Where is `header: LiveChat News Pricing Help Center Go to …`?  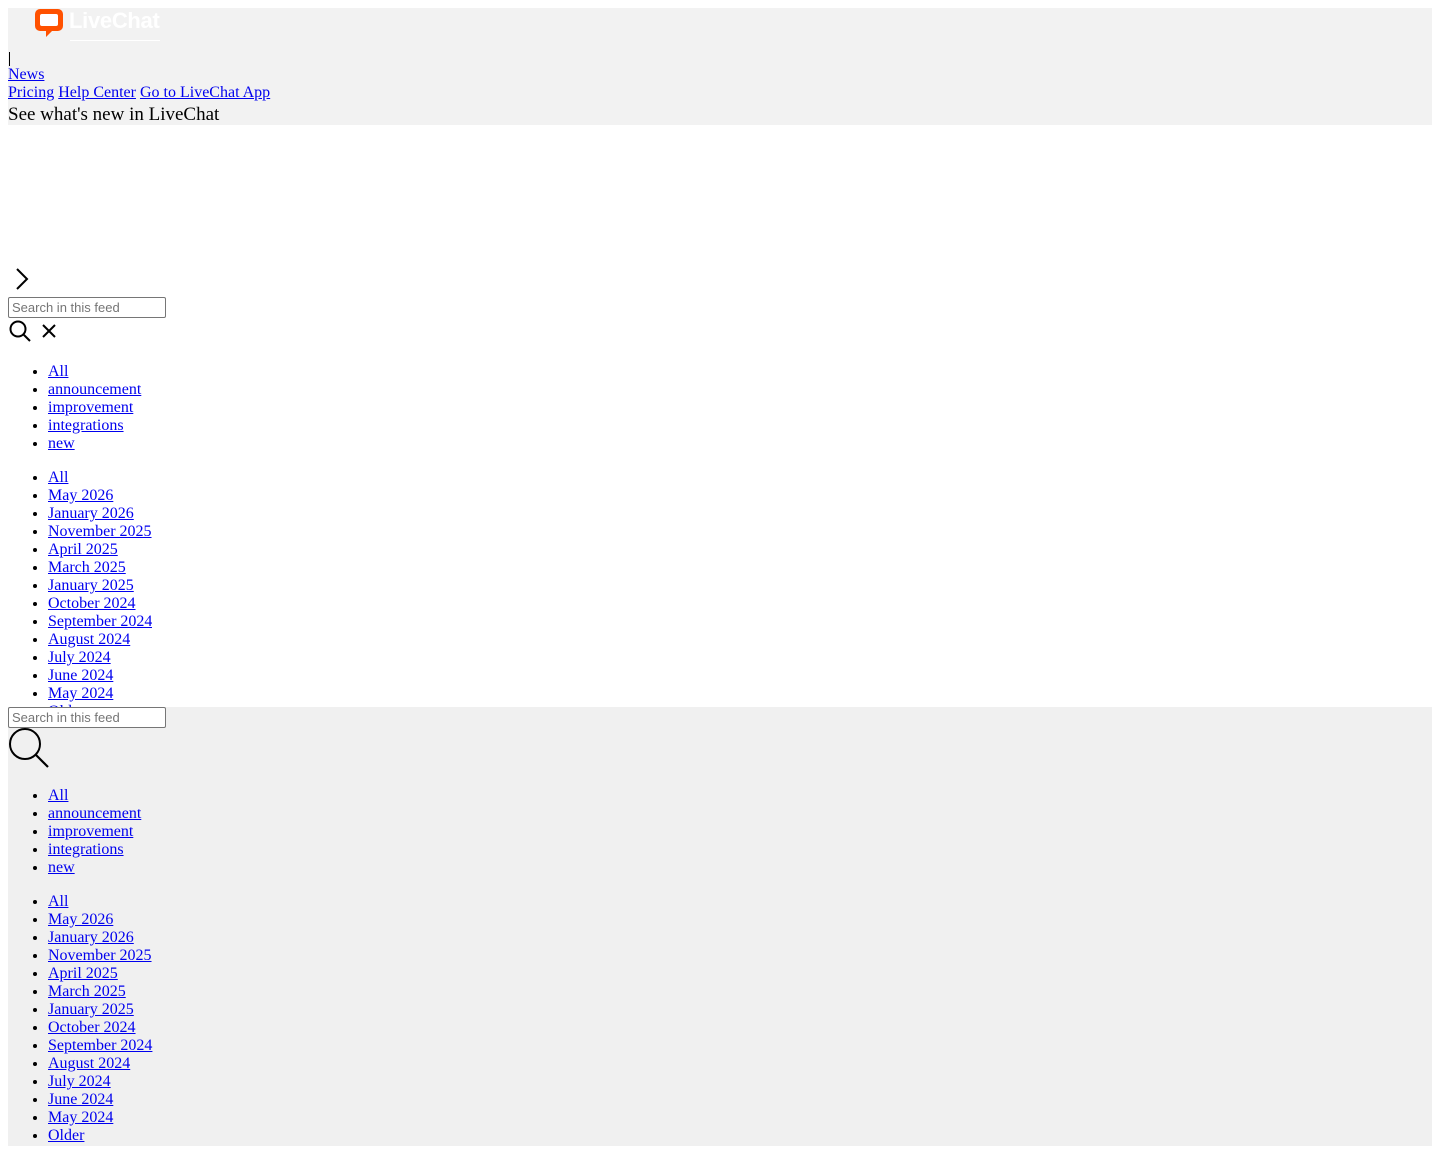 header: LiveChat News Pricing Help Center Go to … is located at coordinates (720, 66).